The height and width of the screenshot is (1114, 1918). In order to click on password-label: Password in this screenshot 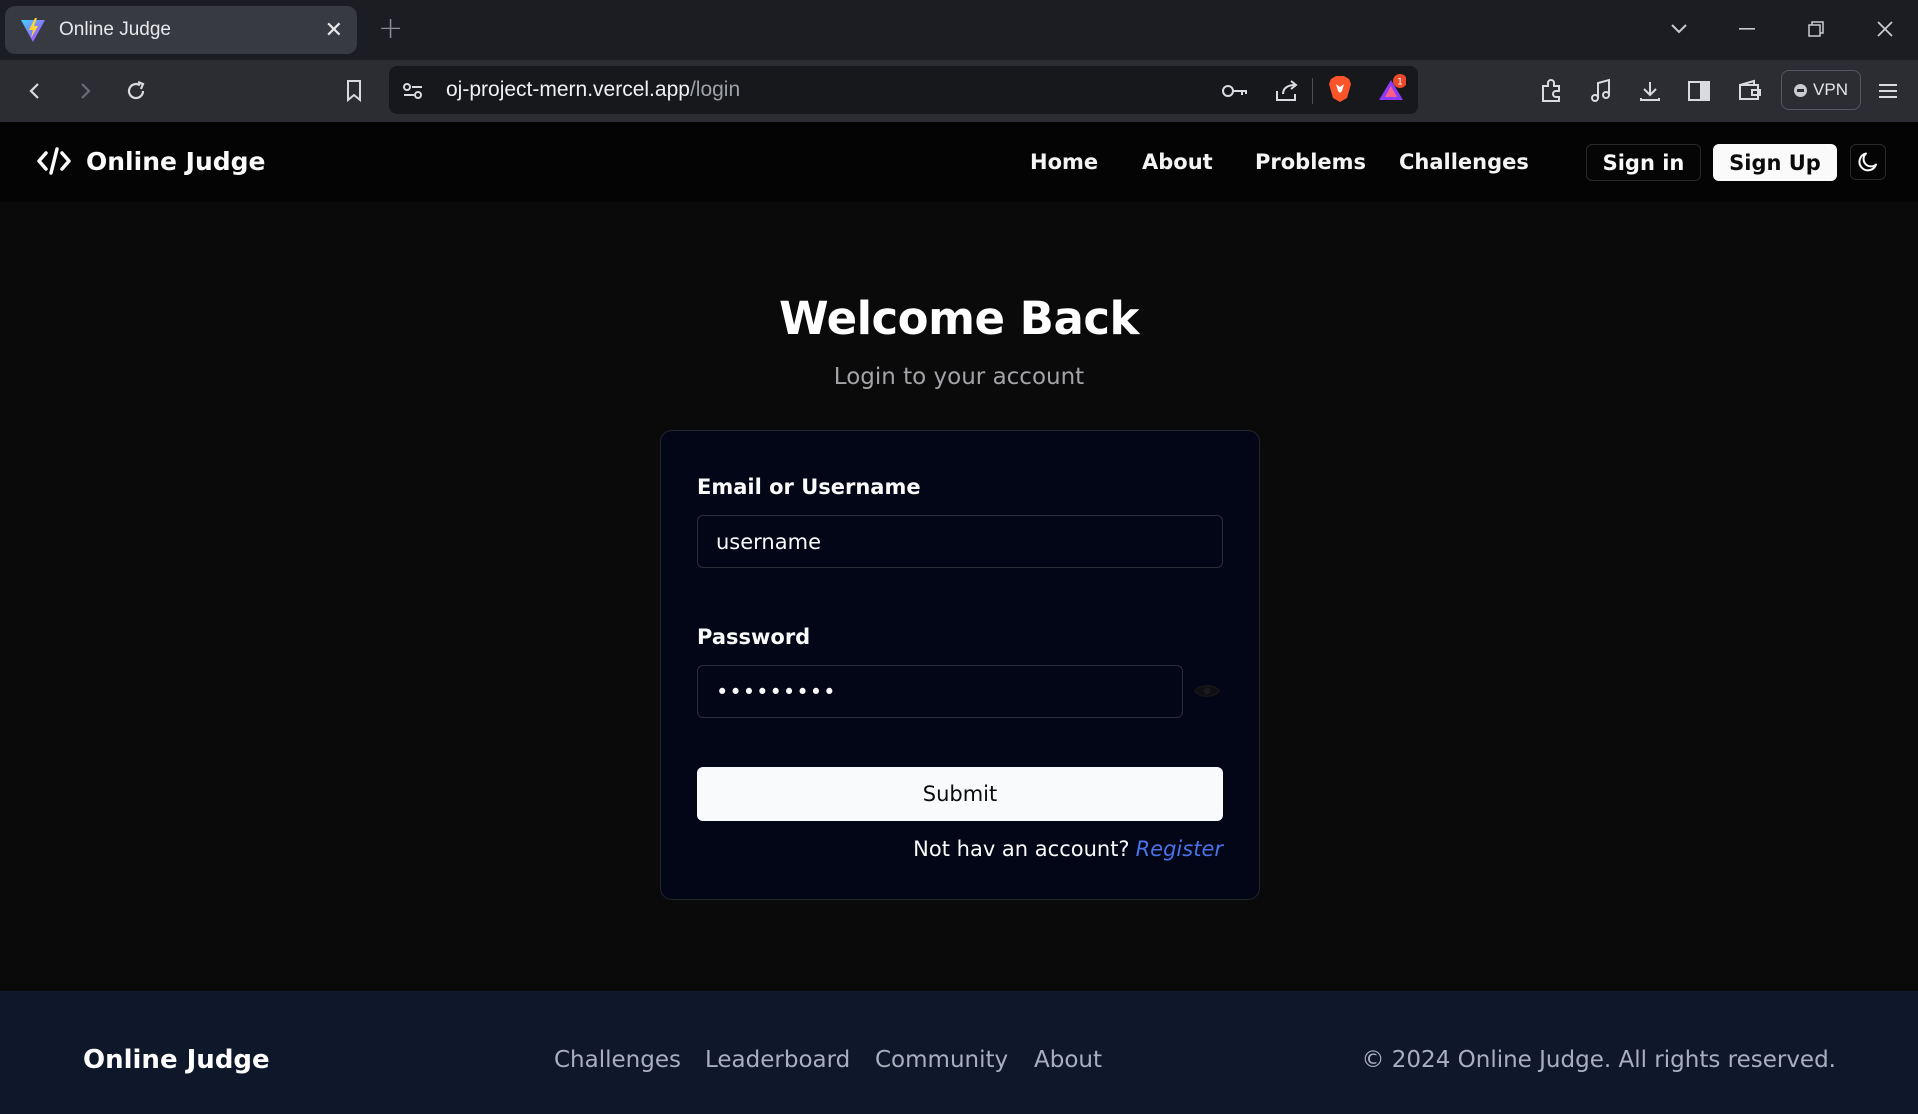, I will do `click(754, 637)`.